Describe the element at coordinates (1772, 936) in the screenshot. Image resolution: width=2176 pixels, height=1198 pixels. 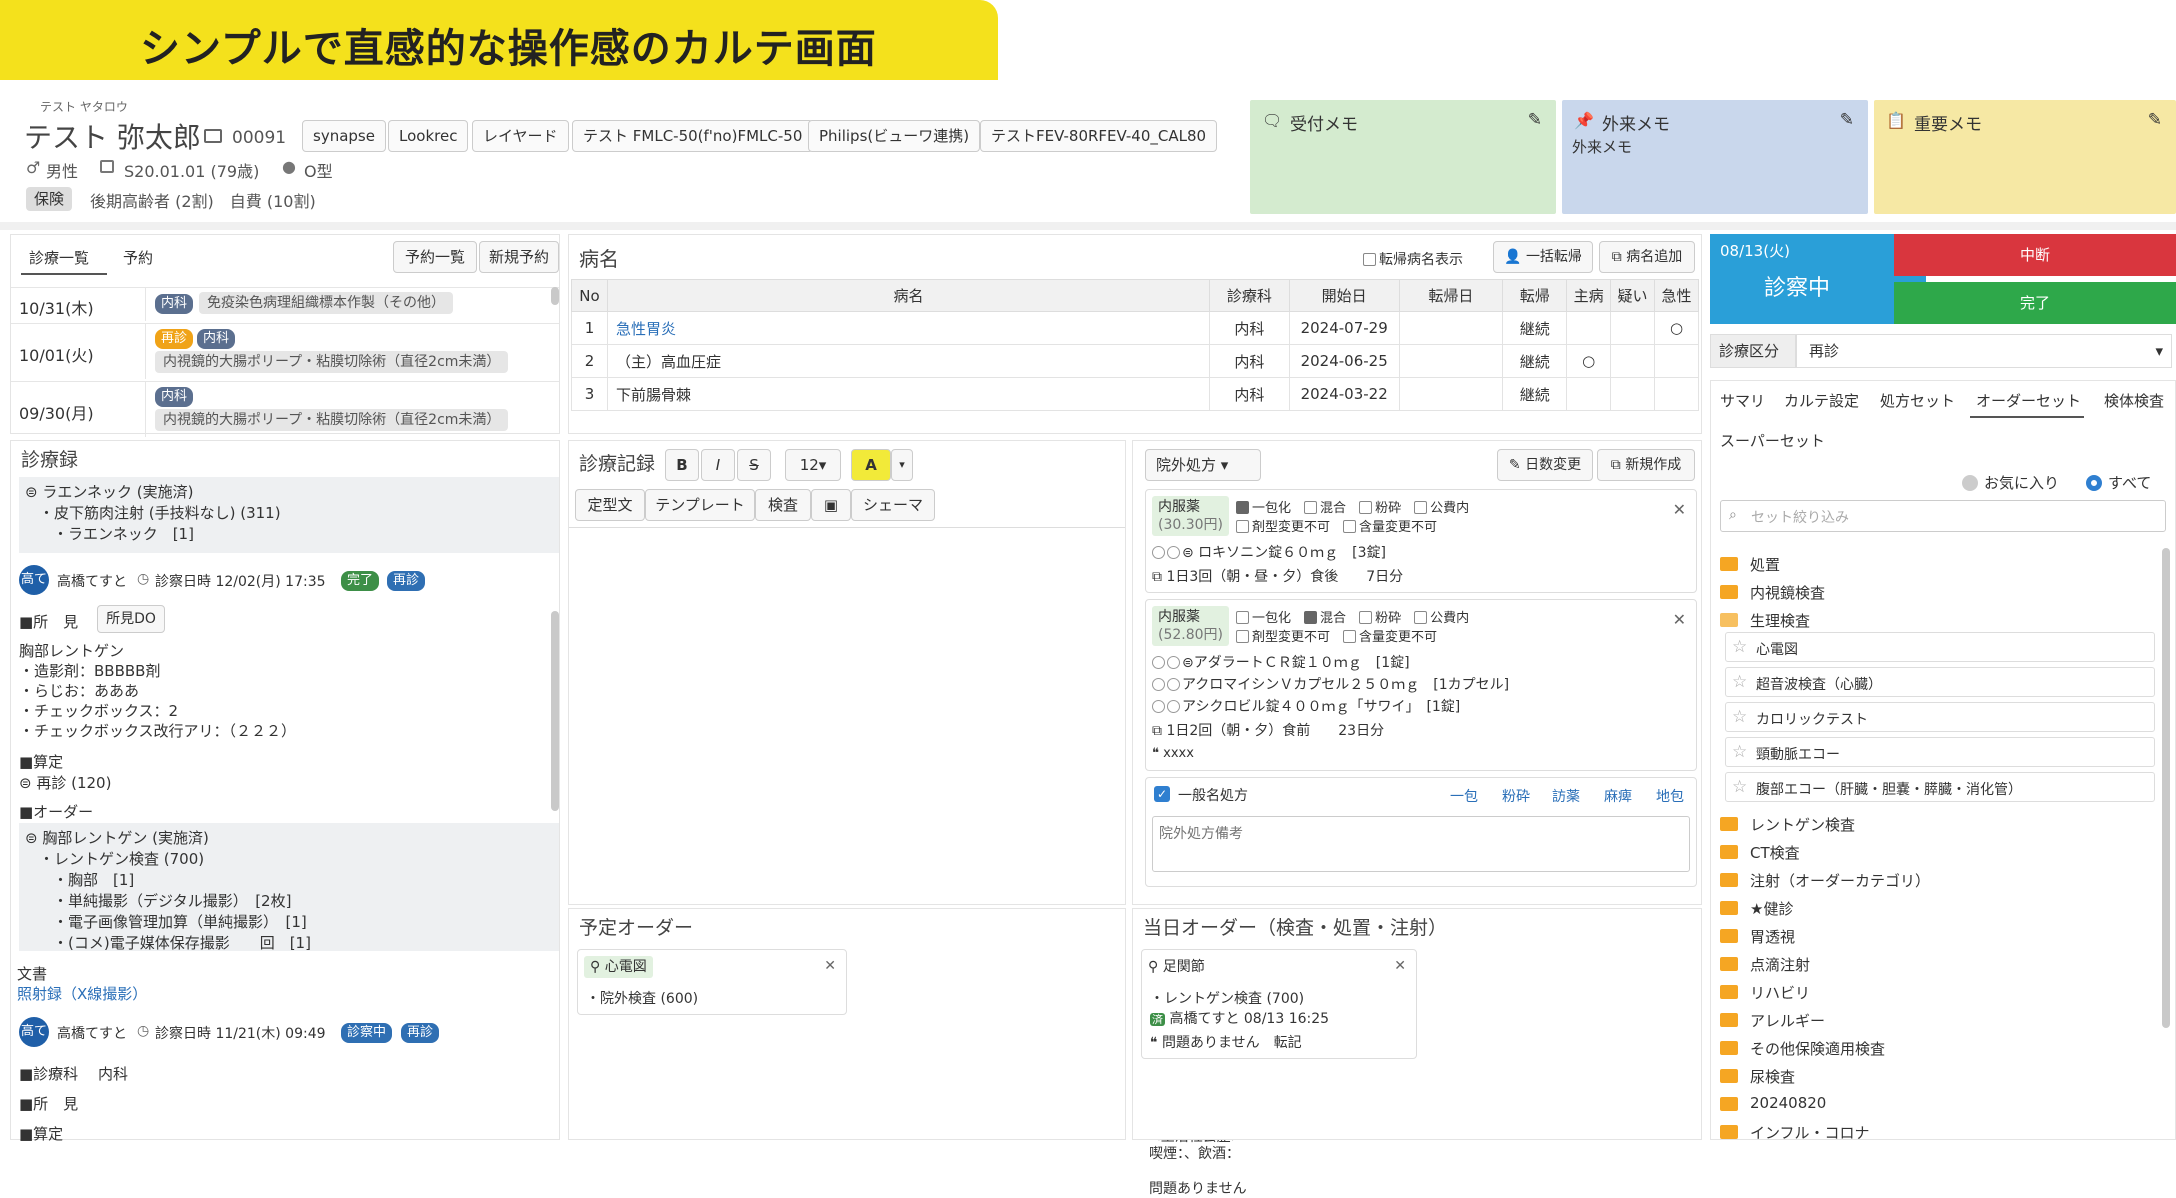
I see `folder-item: 胃透視` at that location.